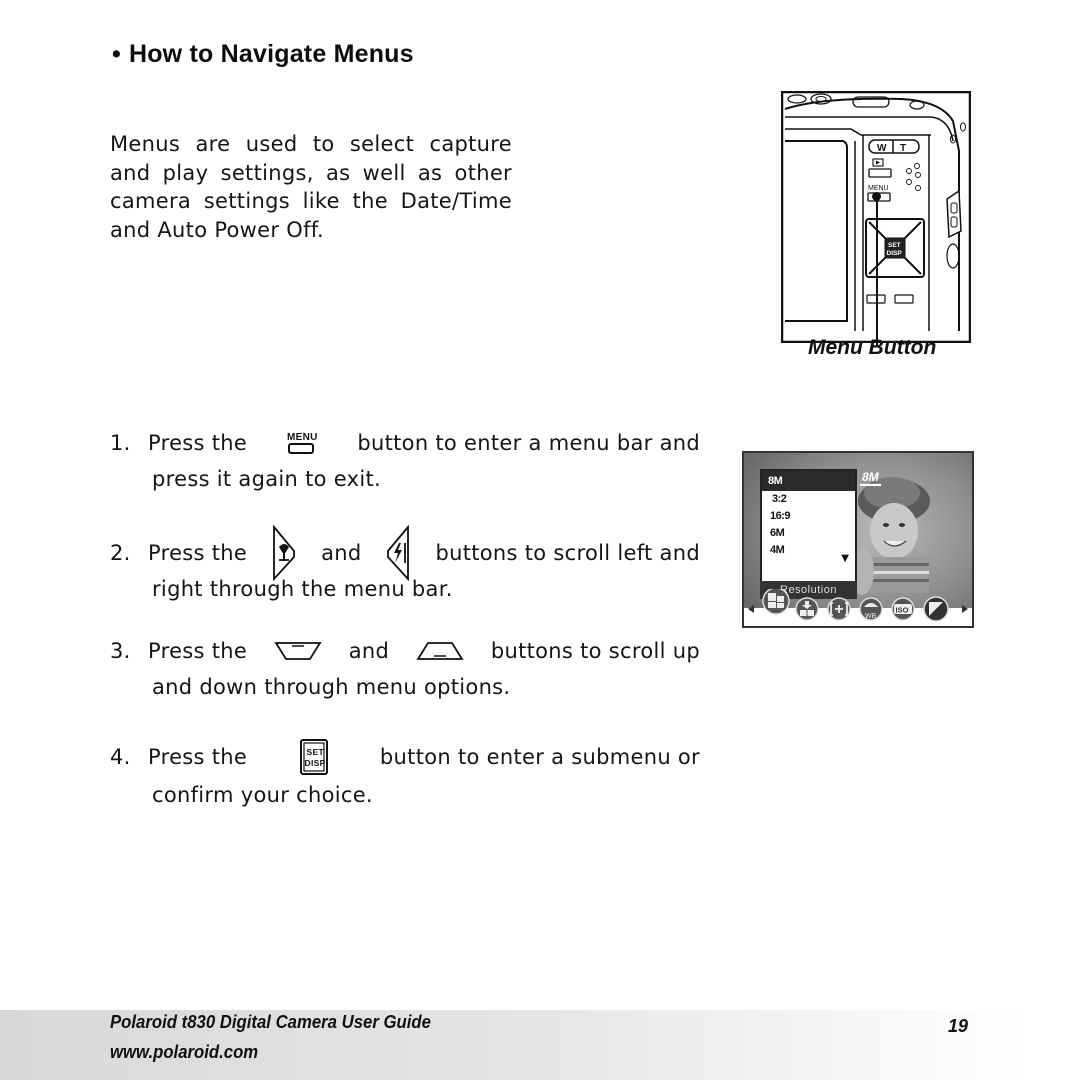 Image resolution: width=1080 pixels, height=1080 pixels. What do you see at coordinates (807, 609) in the screenshot?
I see `quality-icon` at bounding box center [807, 609].